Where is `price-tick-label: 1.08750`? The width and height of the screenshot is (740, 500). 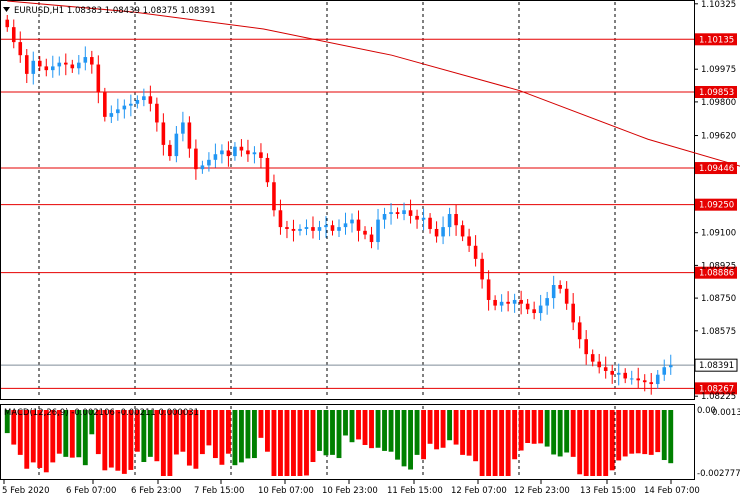
price-tick-label: 1.08750 is located at coordinates (718, 299).